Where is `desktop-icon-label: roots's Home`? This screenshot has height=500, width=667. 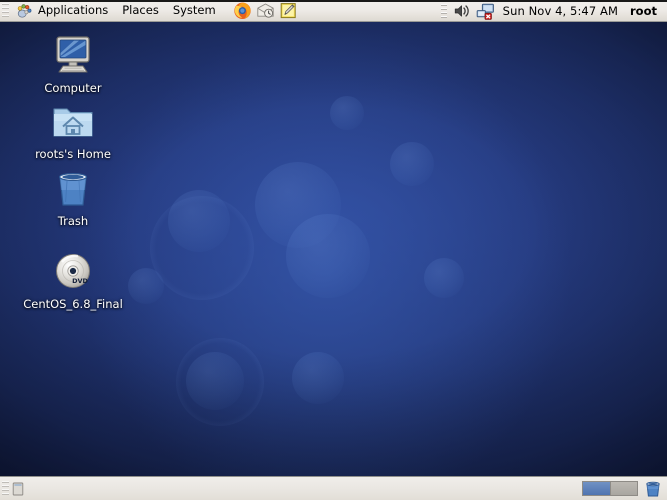 desktop-icon-label: roots's Home is located at coordinates (73, 154).